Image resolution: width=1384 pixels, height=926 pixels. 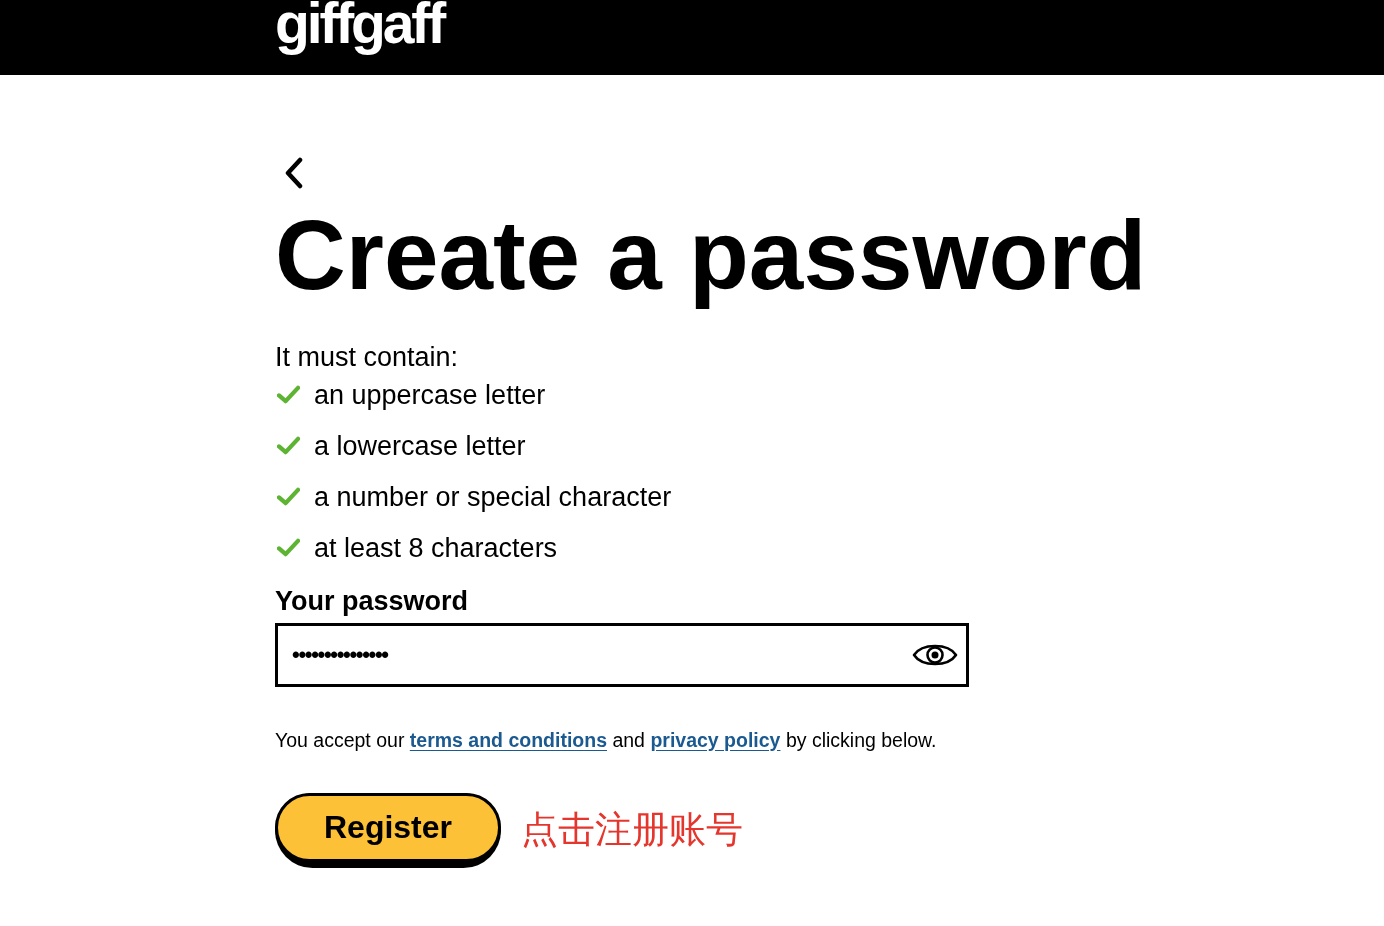 I want to click on requirement-text: a number or special character, so click(x=493, y=497).